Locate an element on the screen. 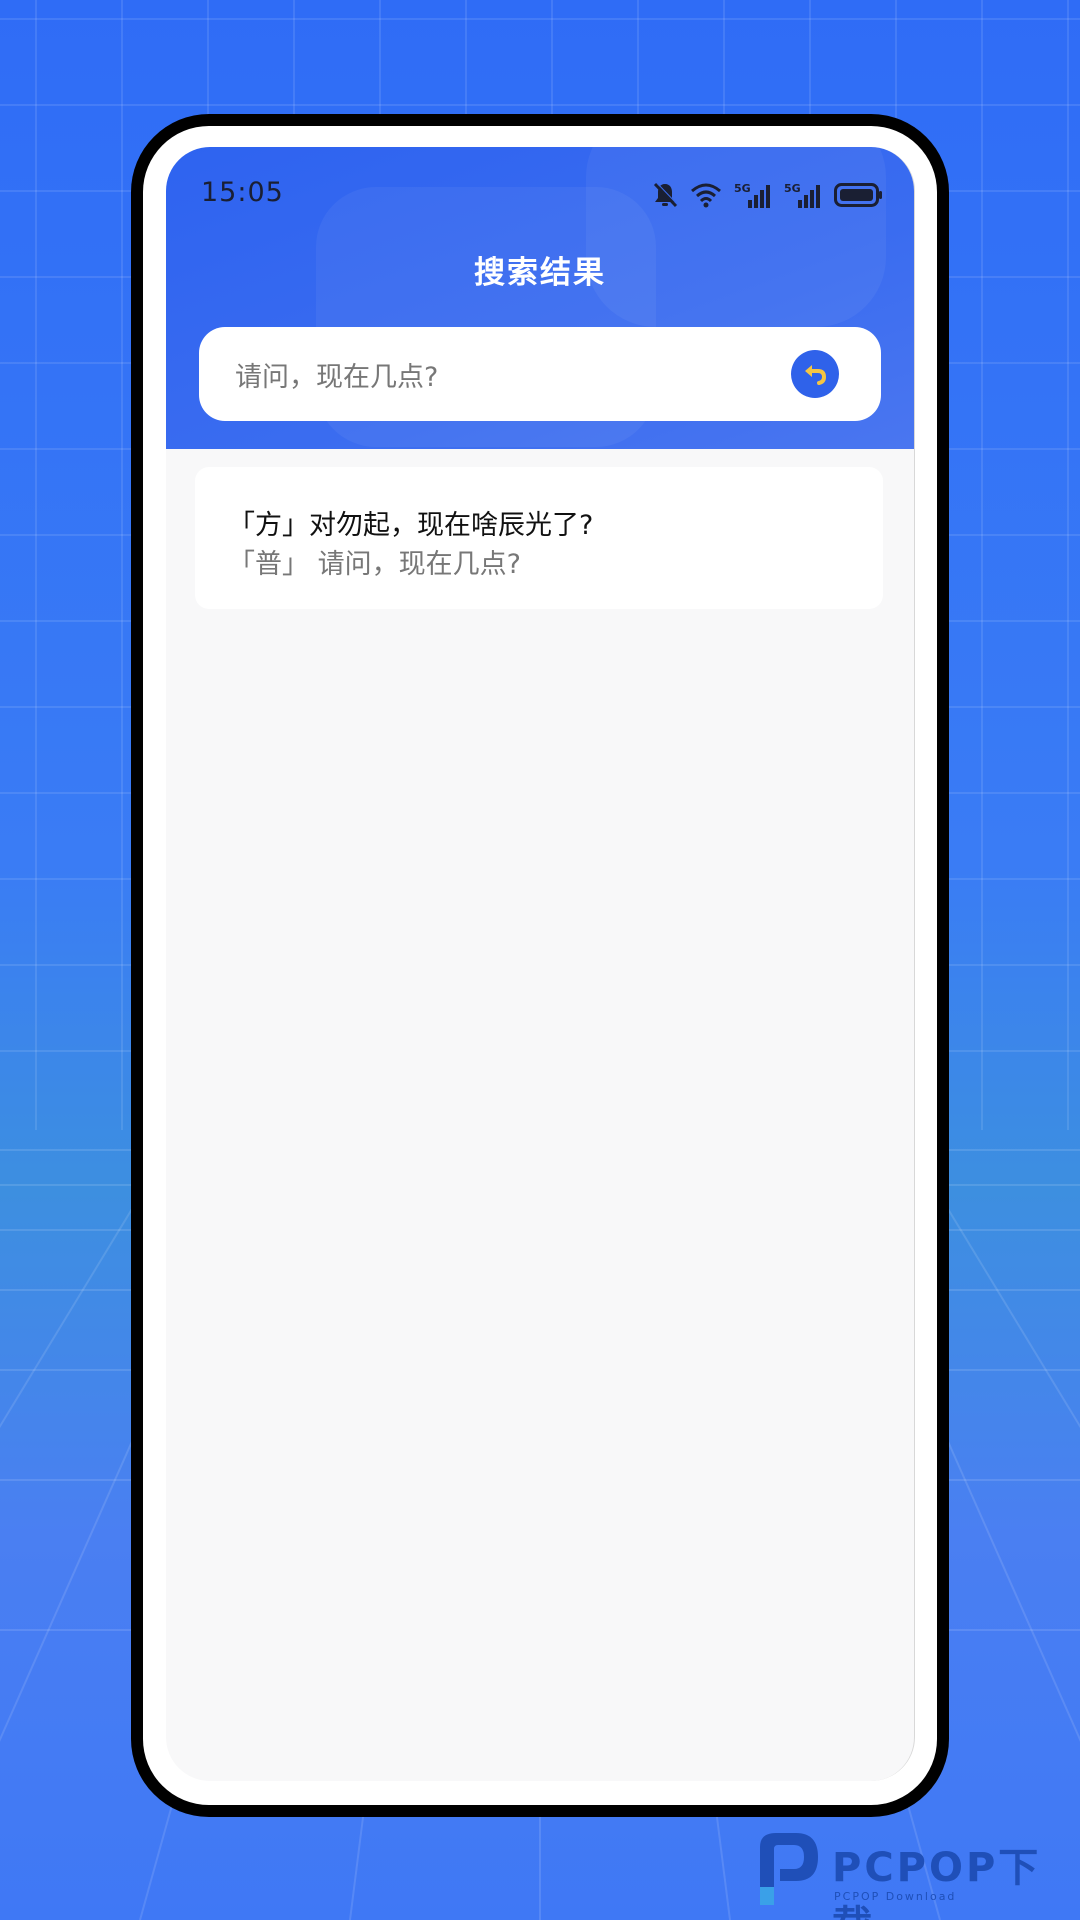  header: 15:05 5G 5G 搜索结果 请问，现在几点? is located at coordinates (540, 298).